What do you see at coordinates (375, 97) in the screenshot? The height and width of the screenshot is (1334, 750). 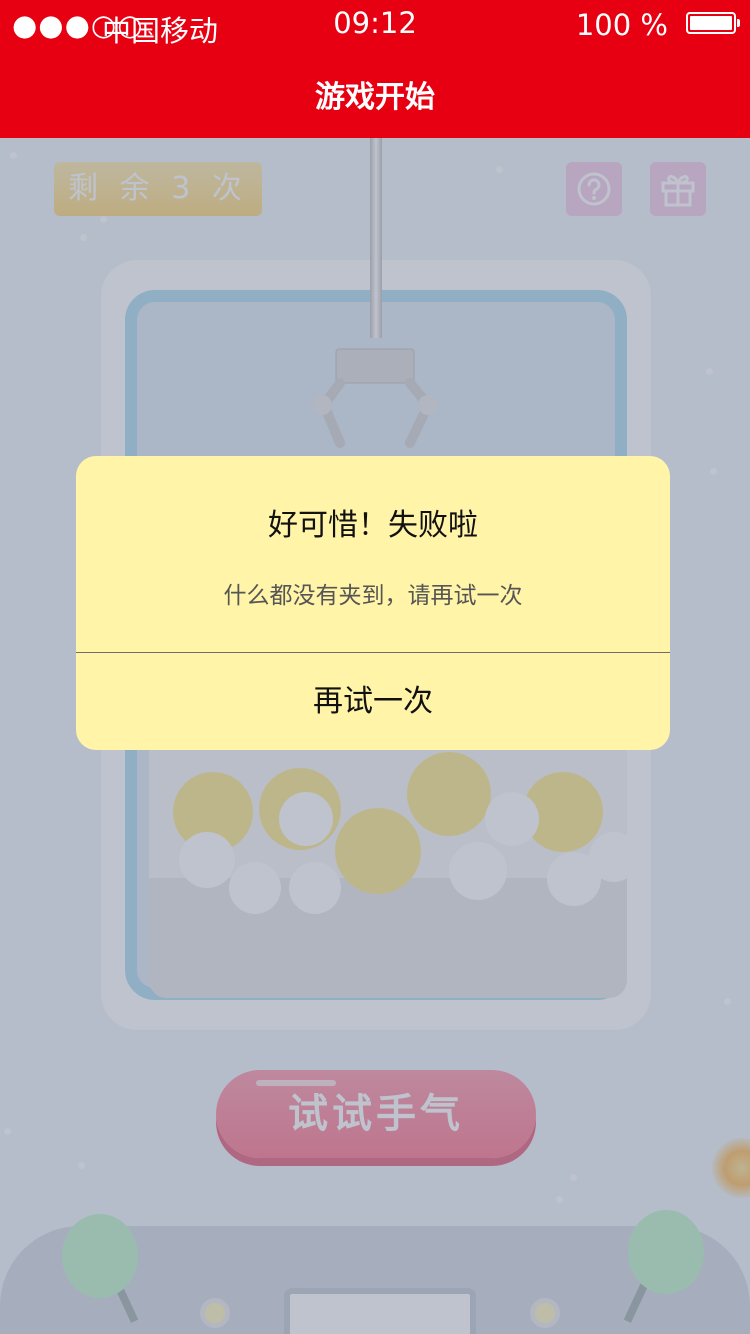 I see `page-title: 游戏开始` at bounding box center [375, 97].